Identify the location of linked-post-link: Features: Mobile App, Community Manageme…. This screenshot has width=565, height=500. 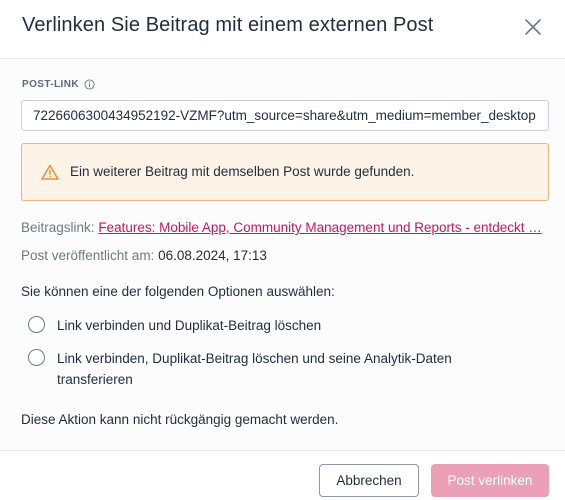
(319, 227).